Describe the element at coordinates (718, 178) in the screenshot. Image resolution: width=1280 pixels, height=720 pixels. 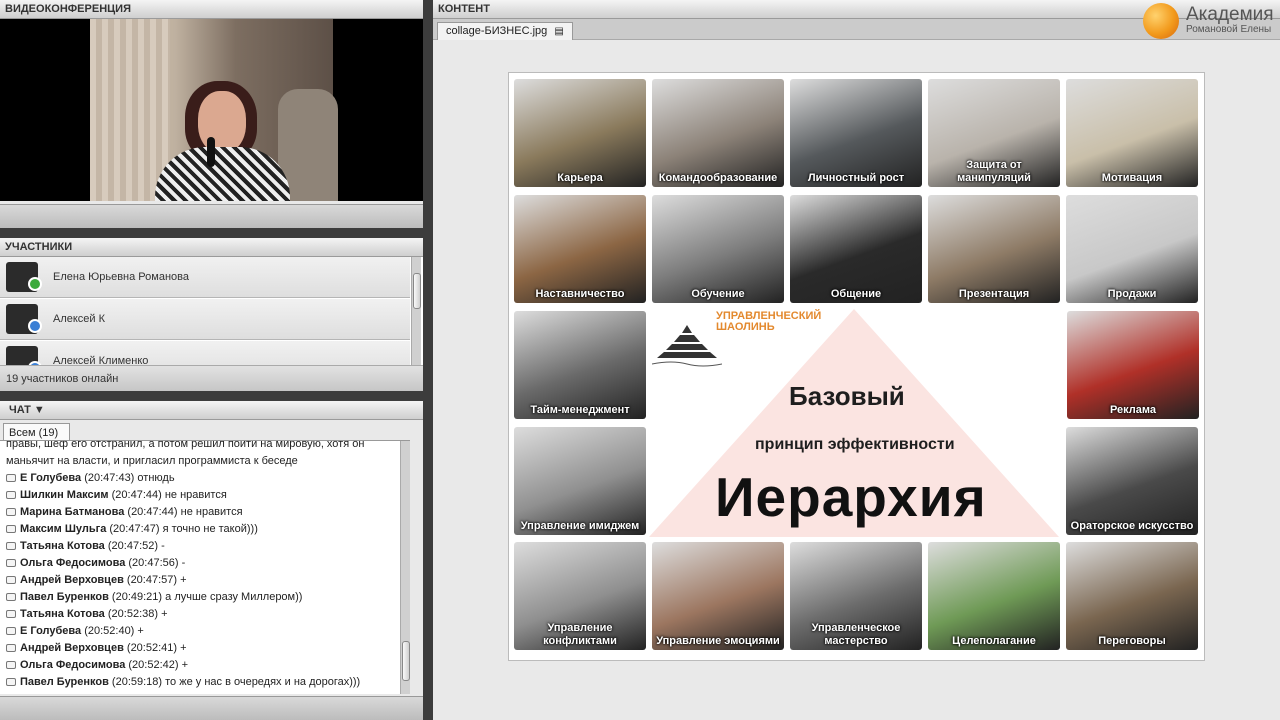
I see `tile-caption: Командообразование` at that location.